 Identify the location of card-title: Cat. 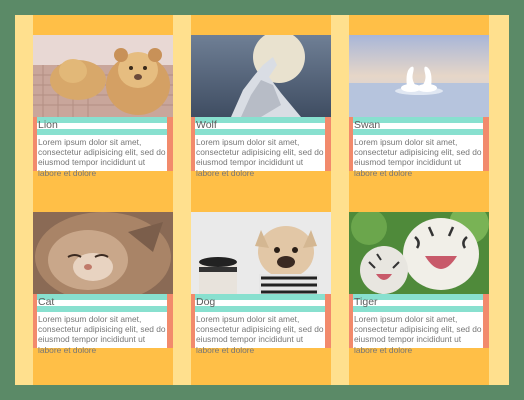
(46, 302).